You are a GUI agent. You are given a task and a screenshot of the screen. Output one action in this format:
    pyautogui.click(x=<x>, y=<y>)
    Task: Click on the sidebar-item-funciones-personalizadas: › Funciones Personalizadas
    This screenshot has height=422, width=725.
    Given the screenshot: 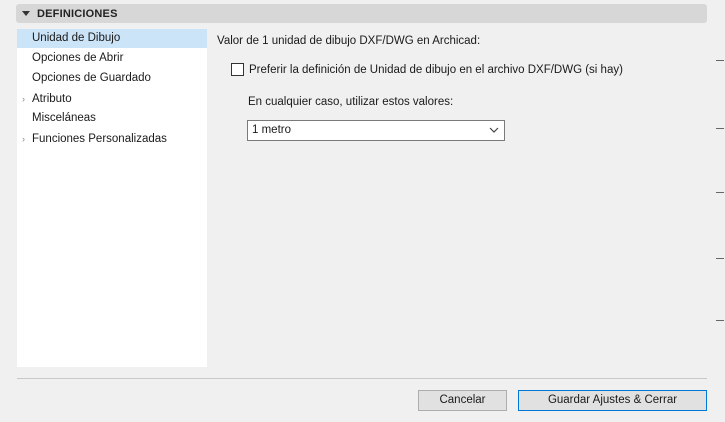 What is the action you would take?
    pyautogui.click(x=112, y=139)
    